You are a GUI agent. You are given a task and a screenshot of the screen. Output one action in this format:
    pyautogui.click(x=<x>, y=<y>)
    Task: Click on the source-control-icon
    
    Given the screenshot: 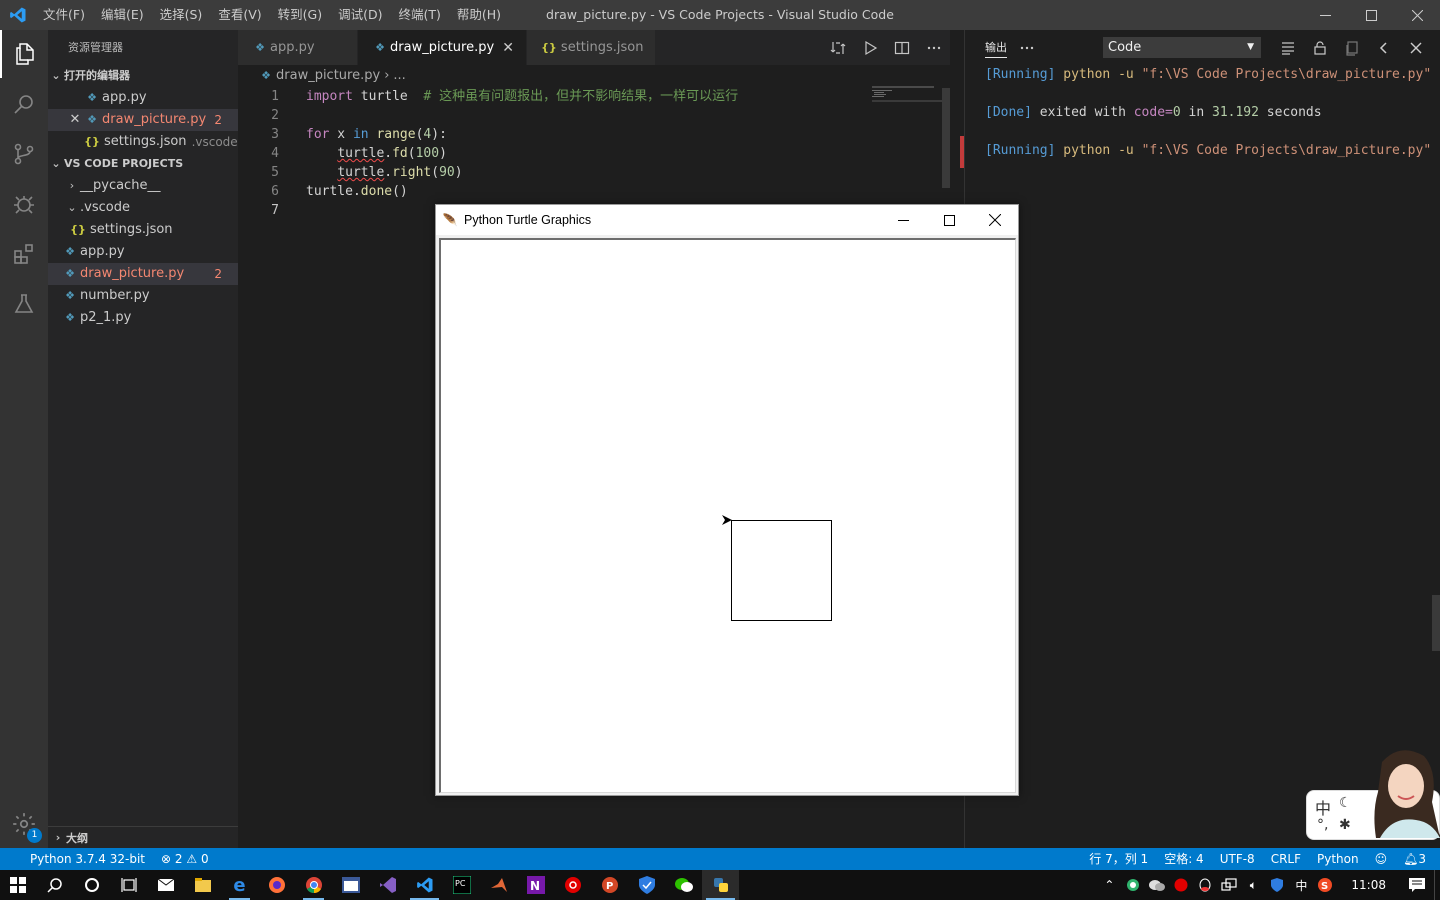 What is the action you would take?
    pyautogui.click(x=24, y=154)
    